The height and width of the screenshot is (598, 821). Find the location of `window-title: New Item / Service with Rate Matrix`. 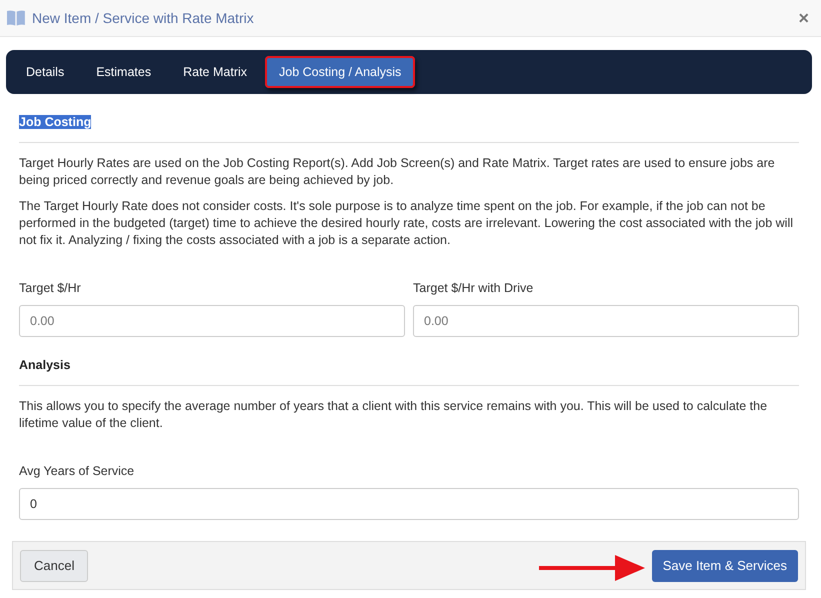

window-title: New Item / Service with Rate Matrix is located at coordinates (143, 18).